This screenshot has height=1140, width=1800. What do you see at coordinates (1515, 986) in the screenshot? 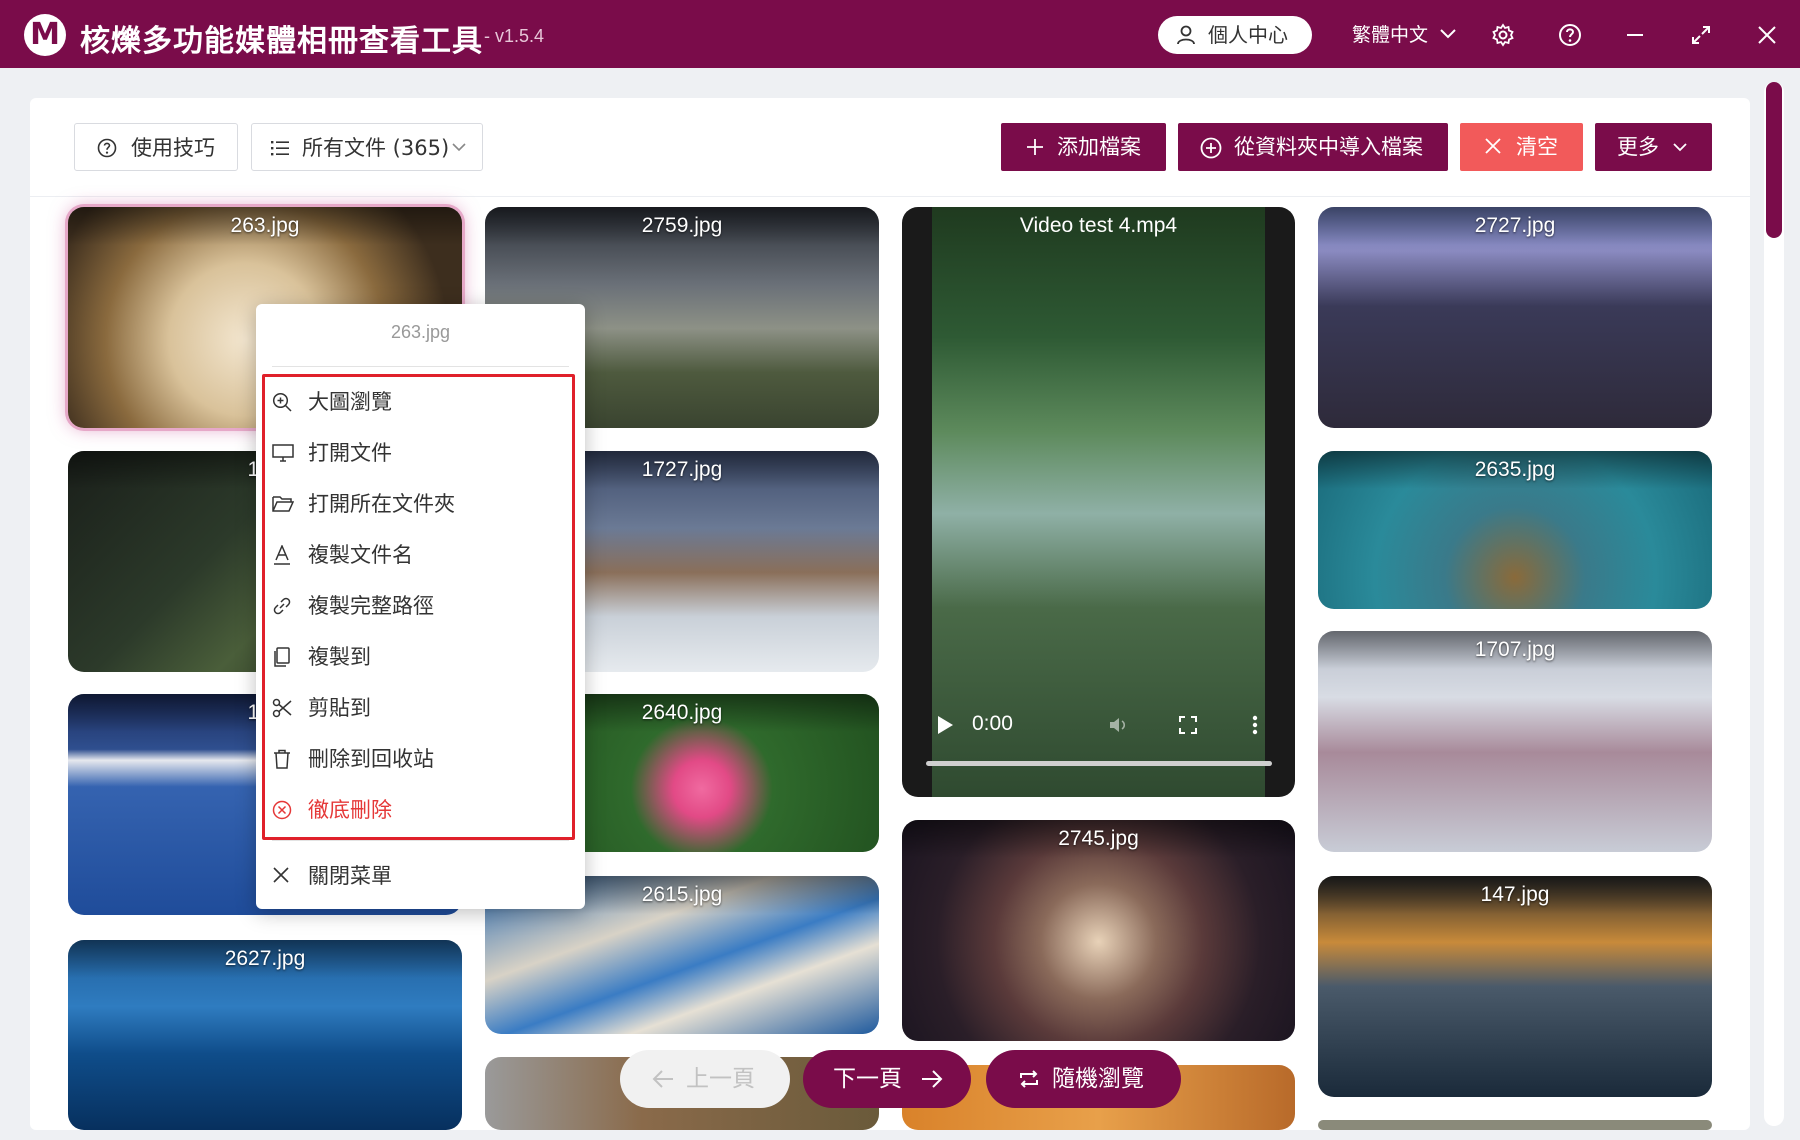
I see `thumbnail-147: 147.jpg` at bounding box center [1515, 986].